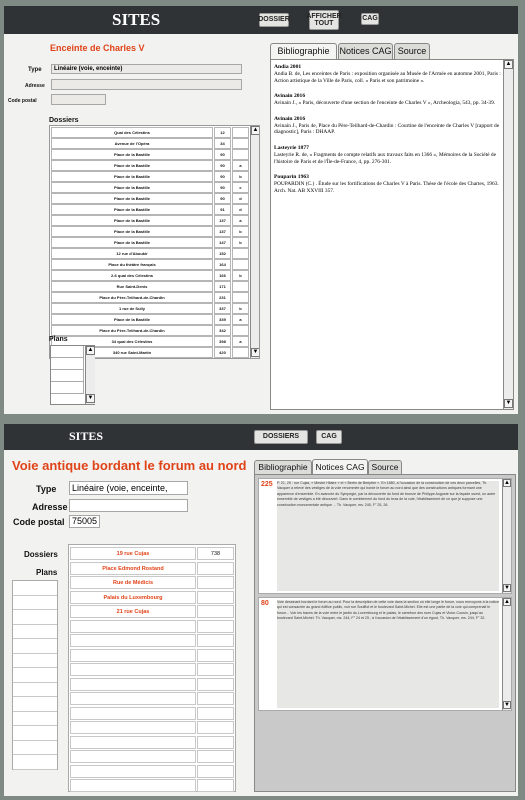 The width and height of the screenshot is (525, 800). I want to click on dossier-row: Place du théâtre français 164, so click(150, 264).